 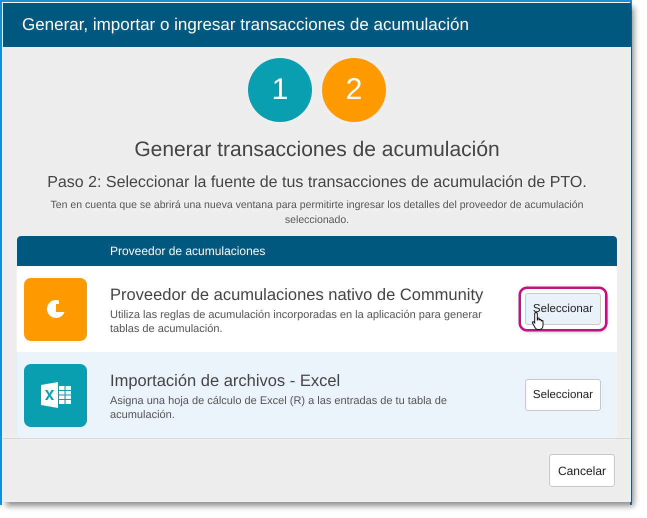 What do you see at coordinates (245, 25) in the screenshot?
I see `window-title: Generar, importar o ingresar transacciones de acumulación` at bounding box center [245, 25].